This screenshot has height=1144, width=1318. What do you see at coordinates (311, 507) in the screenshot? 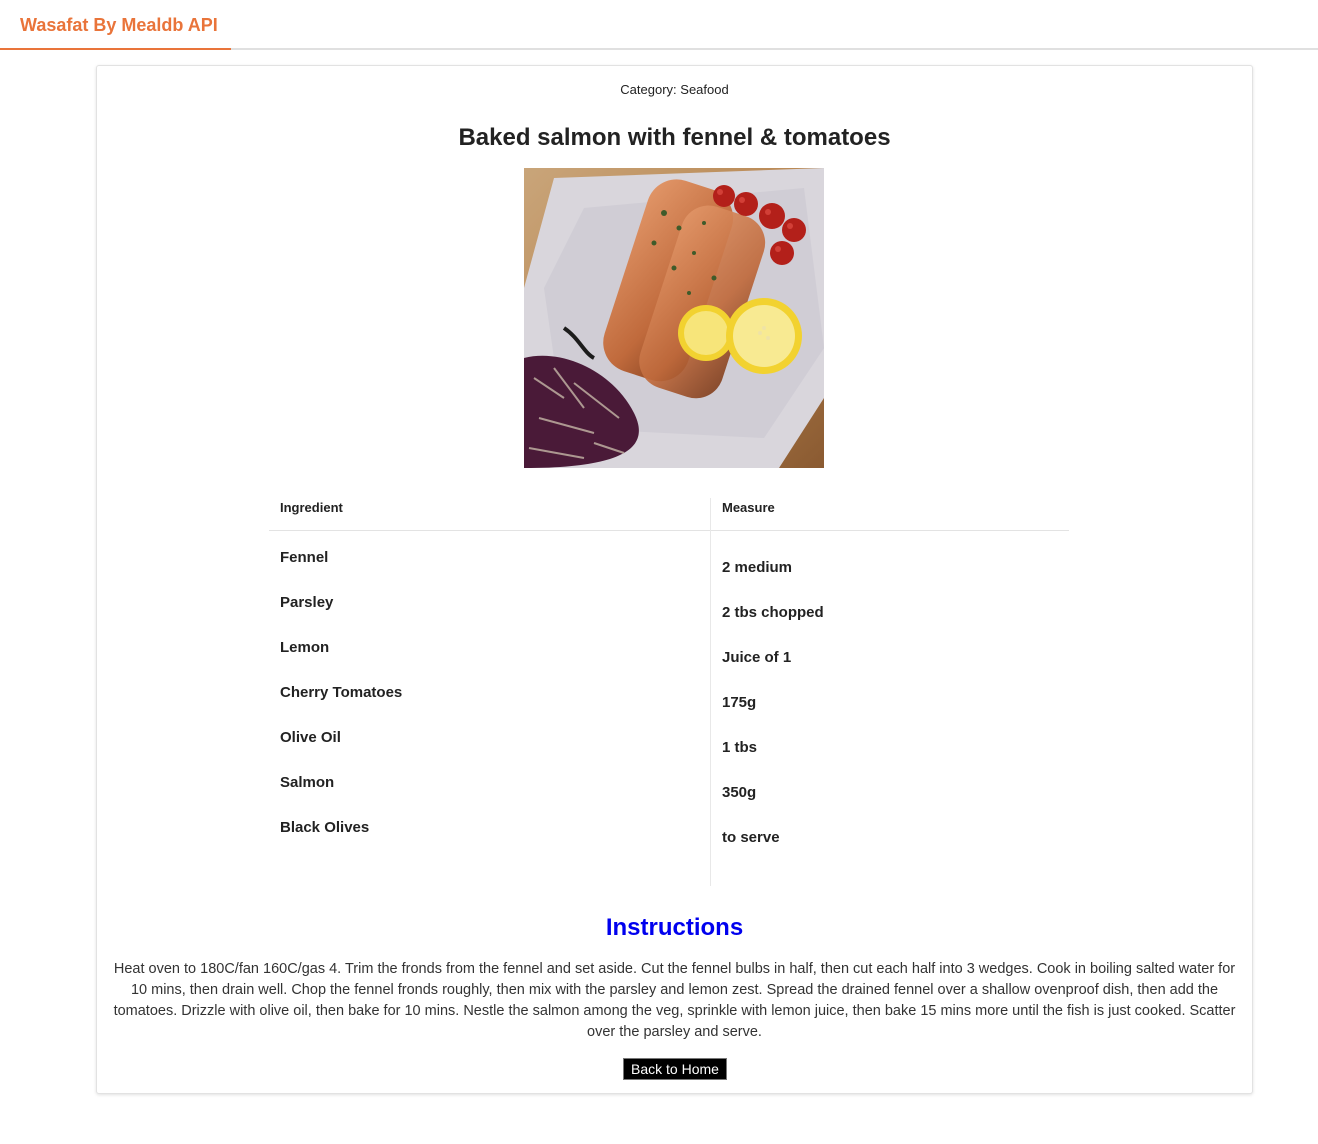
I see `ingredient-column-header: Ingredient` at bounding box center [311, 507].